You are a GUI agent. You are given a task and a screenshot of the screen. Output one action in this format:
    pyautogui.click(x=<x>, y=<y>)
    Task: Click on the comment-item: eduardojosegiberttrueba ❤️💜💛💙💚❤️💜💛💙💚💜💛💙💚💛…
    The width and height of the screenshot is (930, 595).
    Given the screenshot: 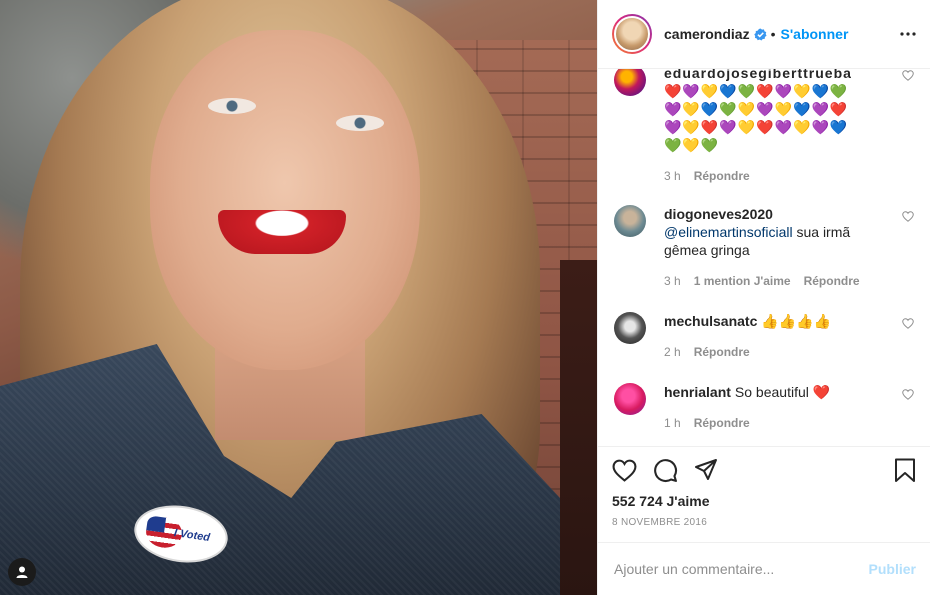 What is the action you would take?
    pyautogui.click(x=764, y=126)
    